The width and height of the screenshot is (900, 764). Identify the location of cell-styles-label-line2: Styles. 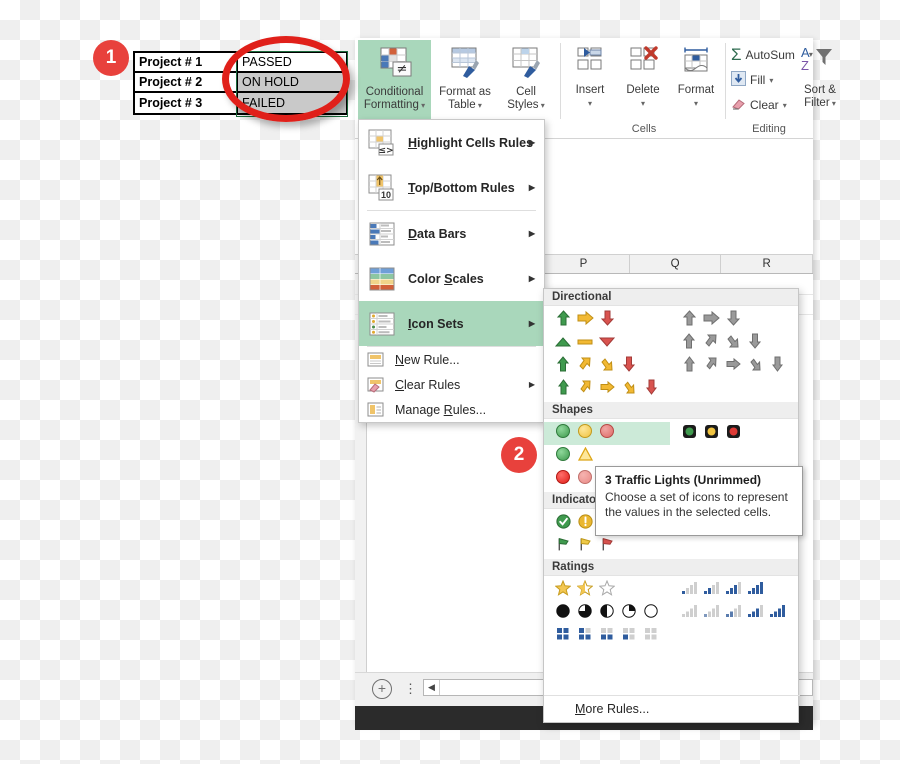
(523, 105).